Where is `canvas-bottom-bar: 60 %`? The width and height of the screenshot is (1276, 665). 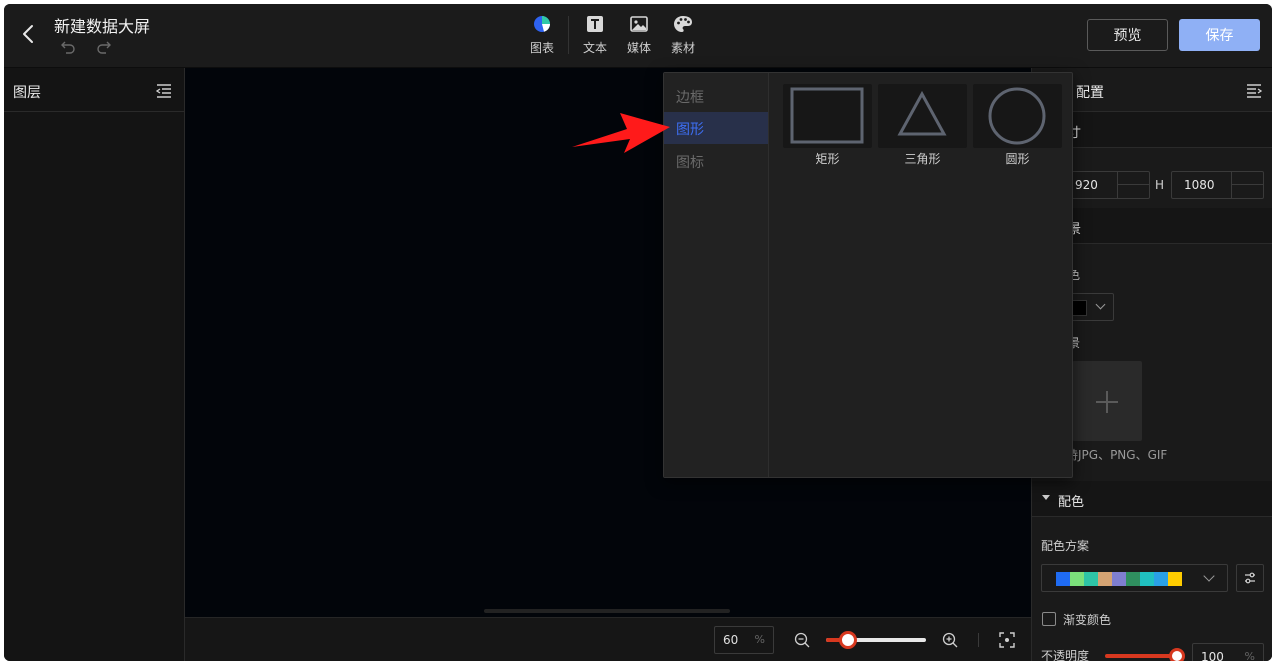 canvas-bottom-bar: 60 % is located at coordinates (608, 639).